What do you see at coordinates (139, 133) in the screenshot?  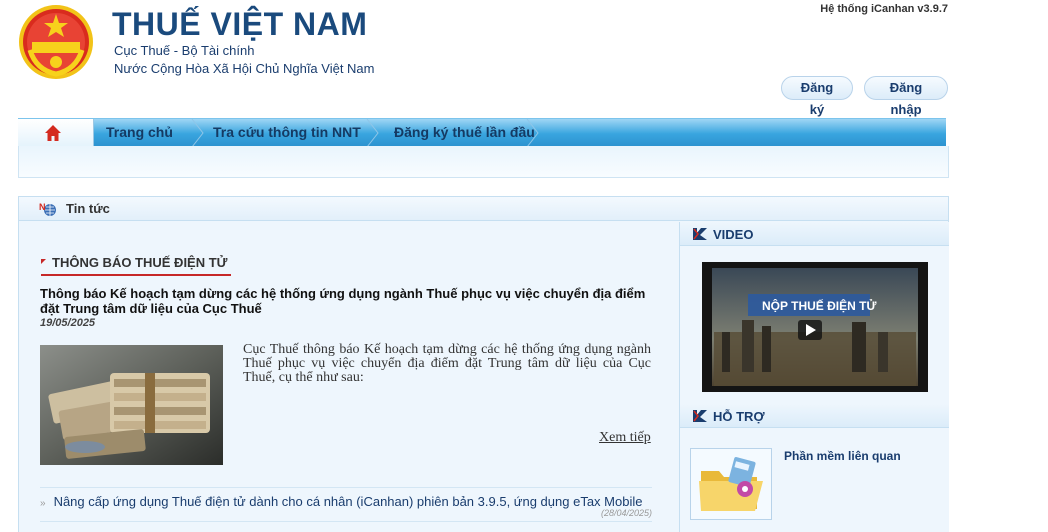 I see `nav-item-home: Trang chủ` at bounding box center [139, 133].